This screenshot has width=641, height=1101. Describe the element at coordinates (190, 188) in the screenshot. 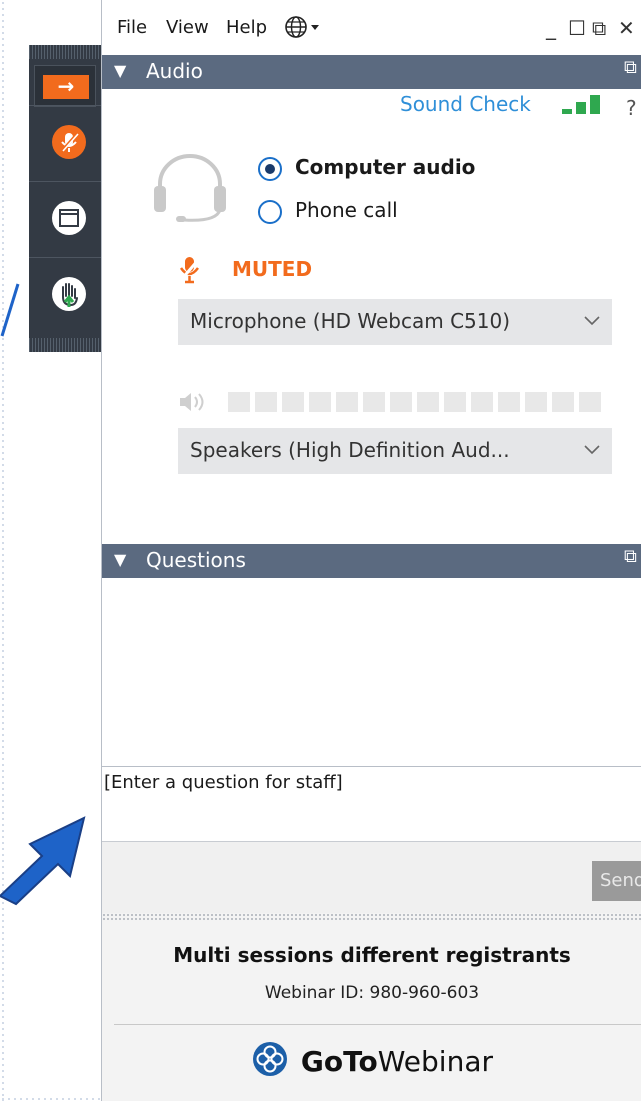

I see `headset-icon` at that location.